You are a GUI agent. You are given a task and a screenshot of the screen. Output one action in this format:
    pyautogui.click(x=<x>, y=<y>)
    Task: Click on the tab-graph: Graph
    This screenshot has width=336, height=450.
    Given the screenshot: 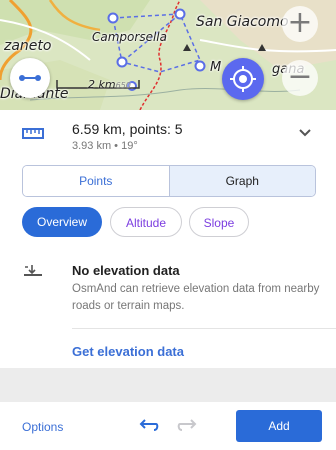 What is the action you would take?
    pyautogui.click(x=242, y=181)
    